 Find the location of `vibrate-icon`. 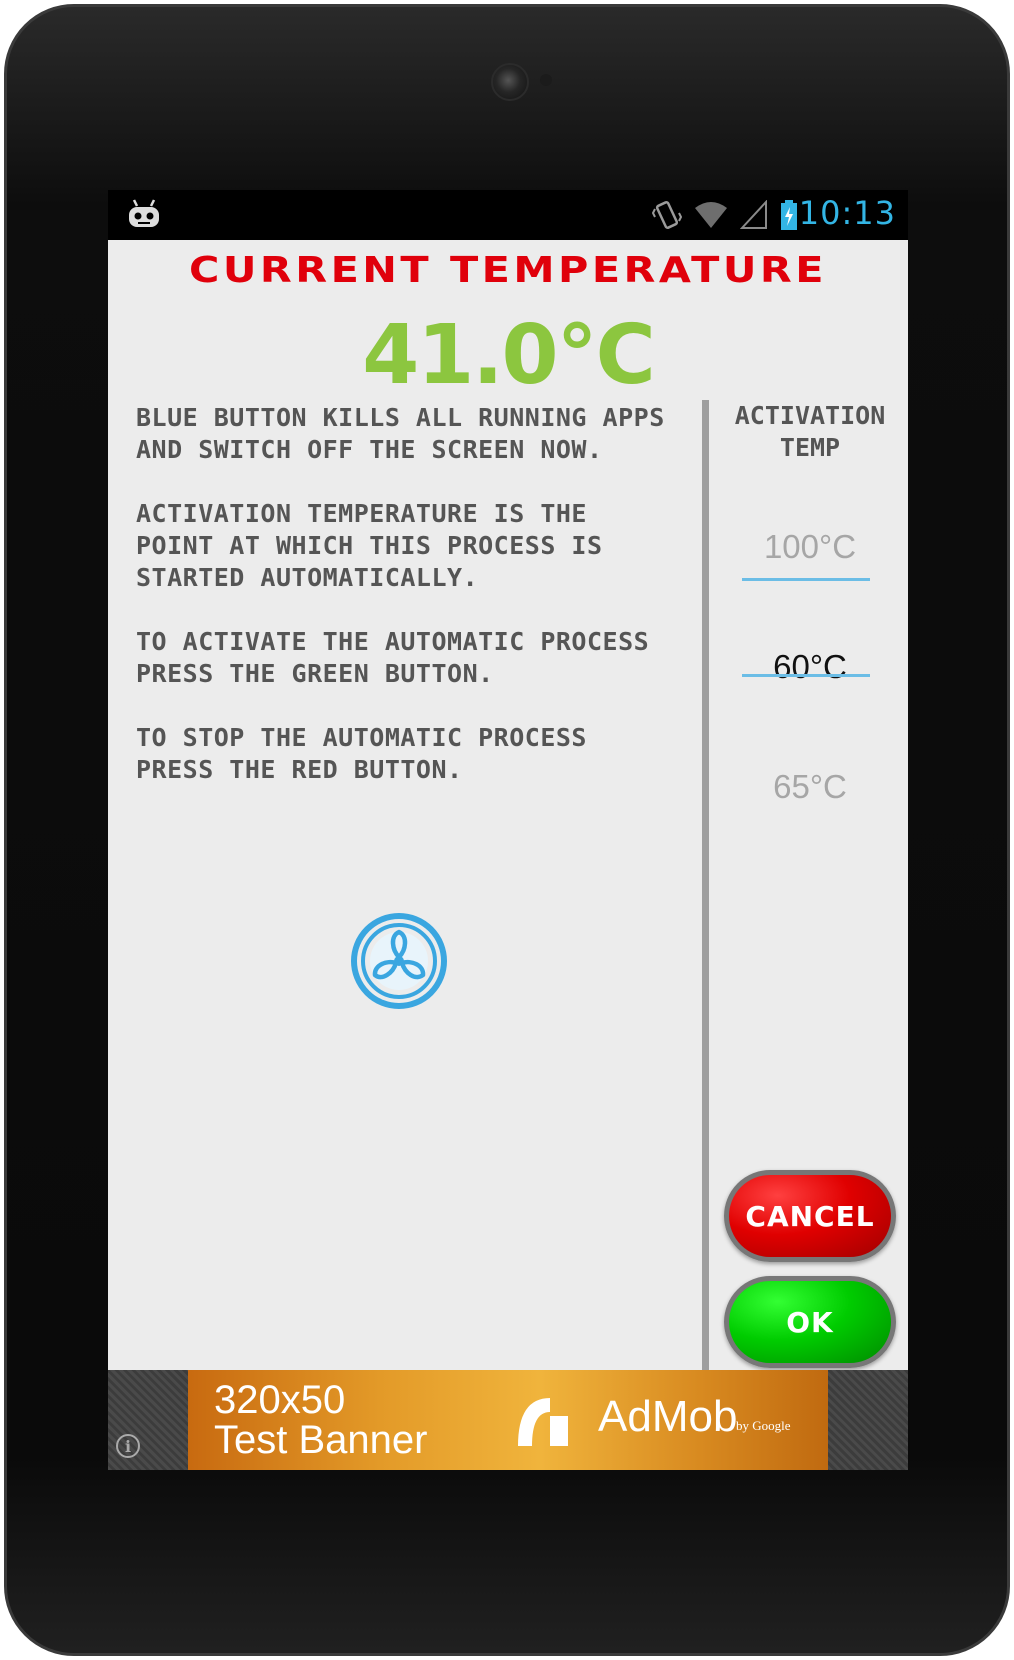

vibrate-icon is located at coordinates (667, 215).